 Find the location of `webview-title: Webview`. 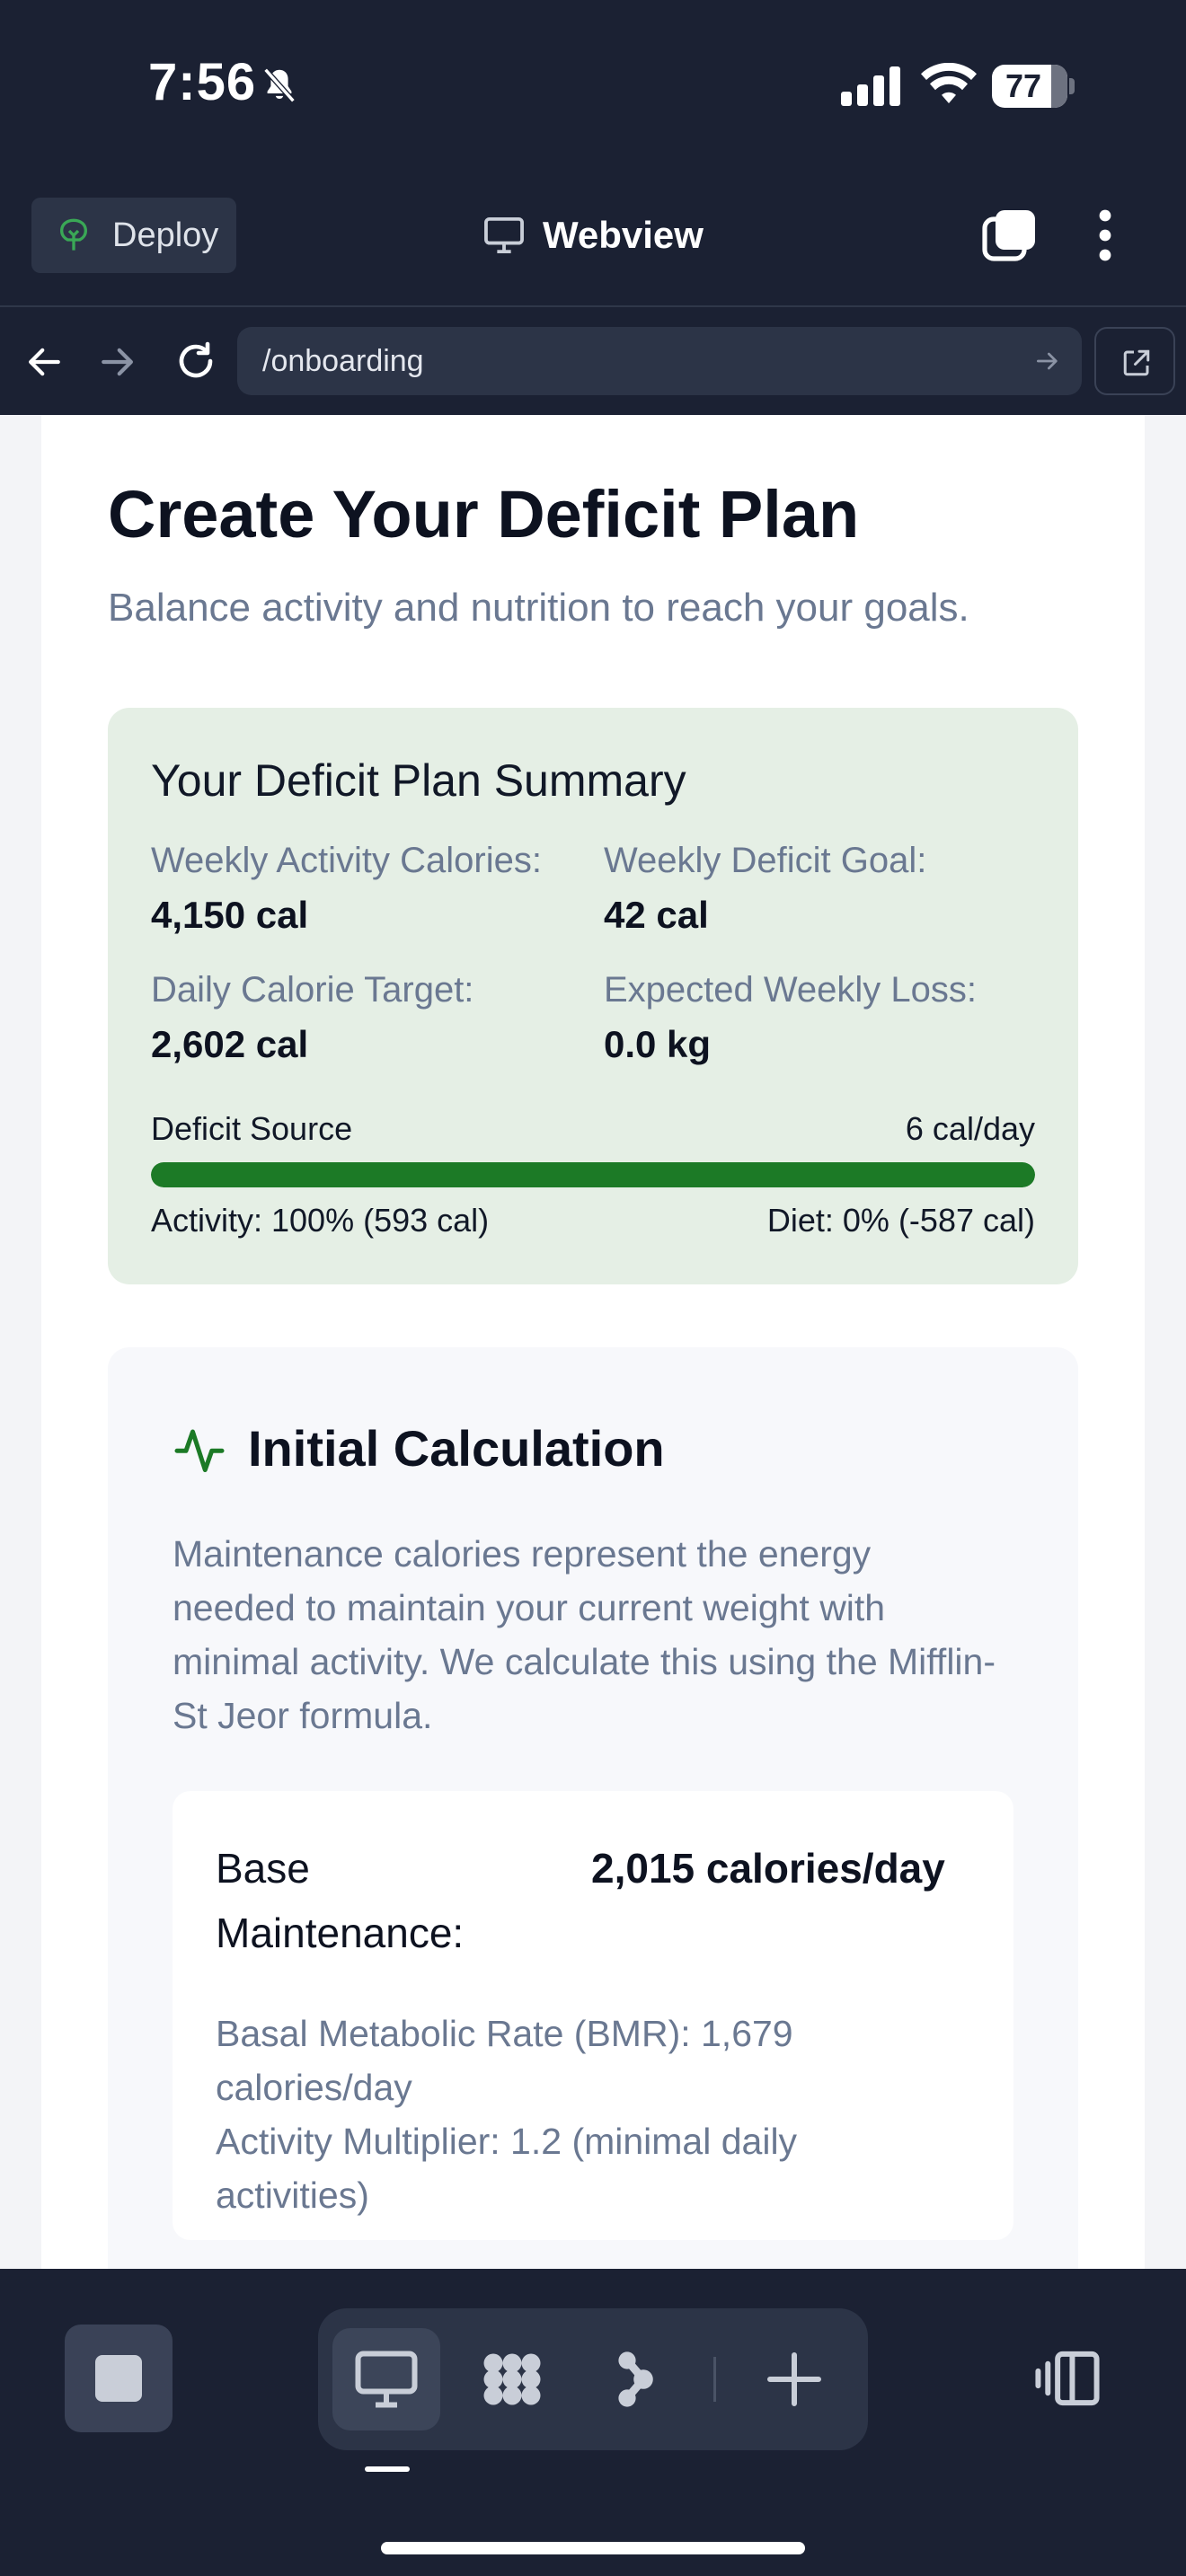

webview-title: Webview is located at coordinates (593, 235).